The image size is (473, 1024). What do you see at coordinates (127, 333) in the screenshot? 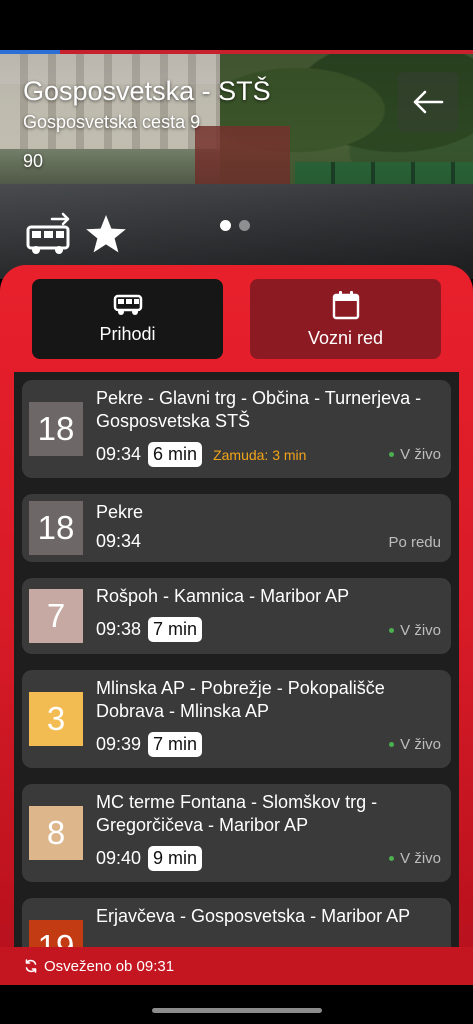
I see `tab-arrivals-label: Prihodi` at bounding box center [127, 333].